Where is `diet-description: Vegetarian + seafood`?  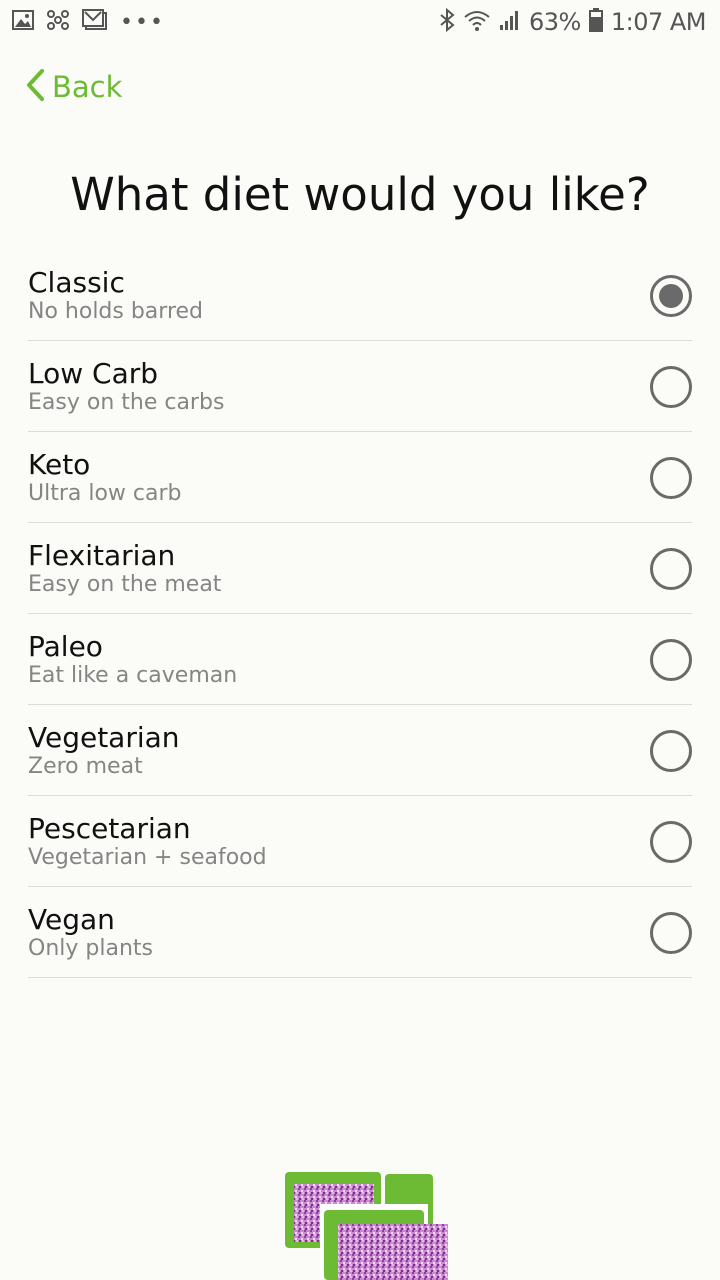
diet-description: Vegetarian + seafood is located at coordinates (147, 857).